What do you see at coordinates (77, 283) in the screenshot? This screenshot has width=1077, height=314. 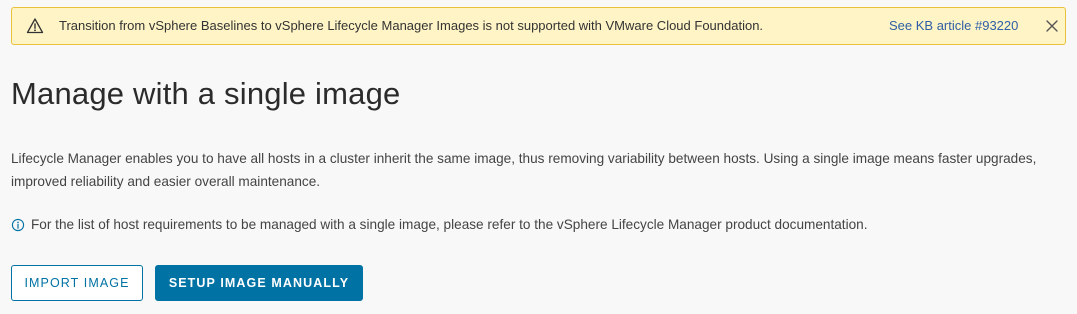 I see `import-image-button: IMPORT IMAGE` at bounding box center [77, 283].